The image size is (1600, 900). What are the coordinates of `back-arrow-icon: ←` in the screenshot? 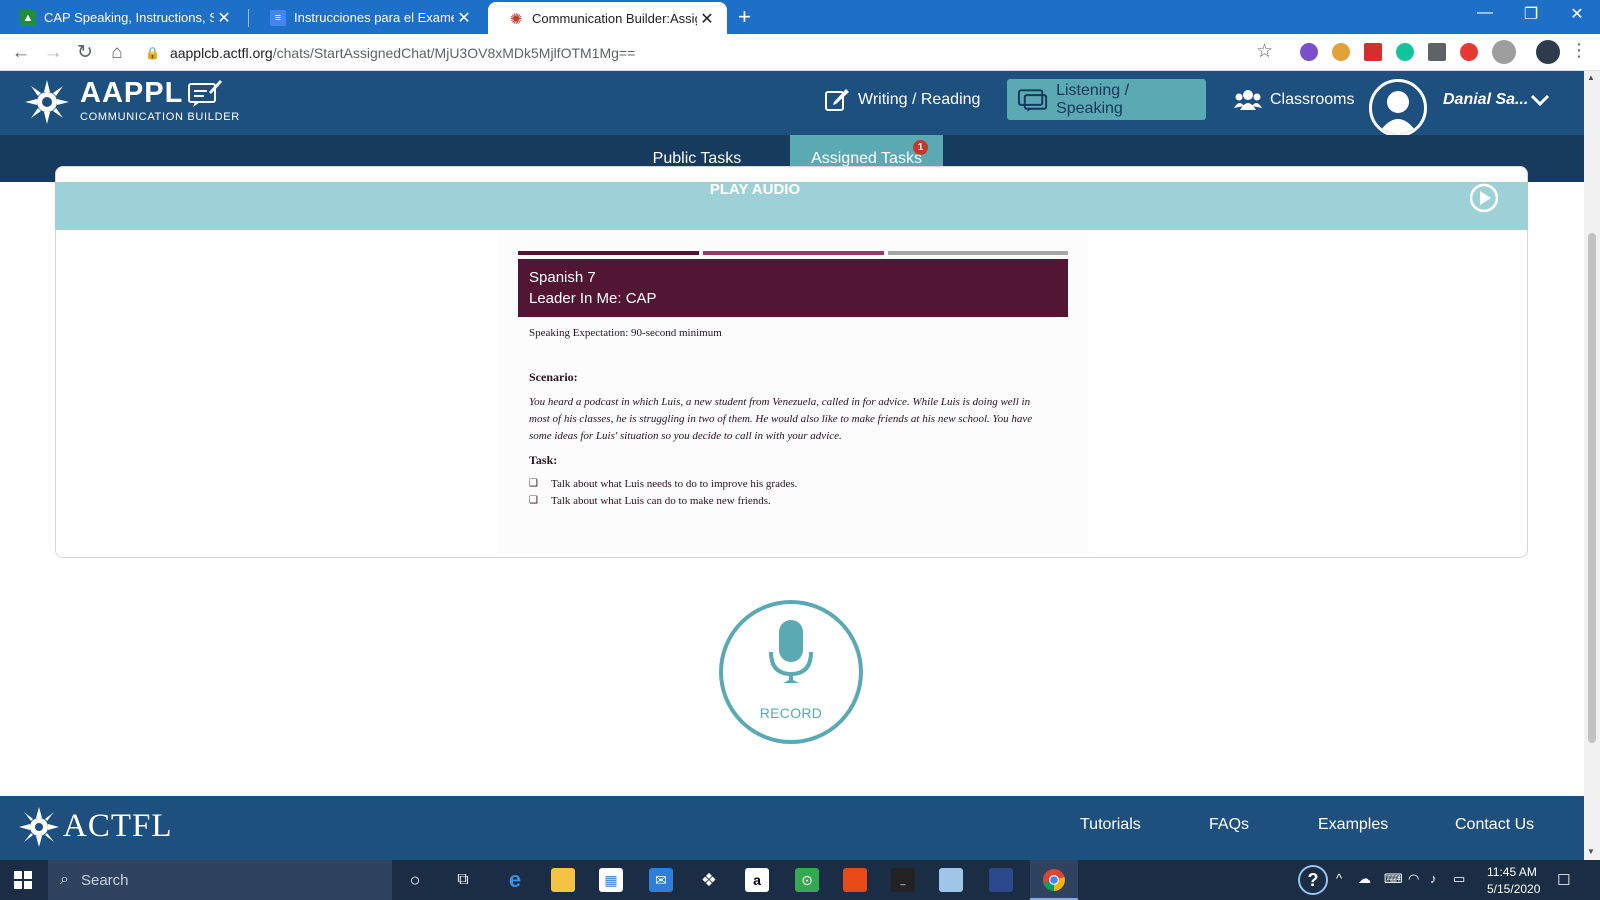 It's located at (21, 53).